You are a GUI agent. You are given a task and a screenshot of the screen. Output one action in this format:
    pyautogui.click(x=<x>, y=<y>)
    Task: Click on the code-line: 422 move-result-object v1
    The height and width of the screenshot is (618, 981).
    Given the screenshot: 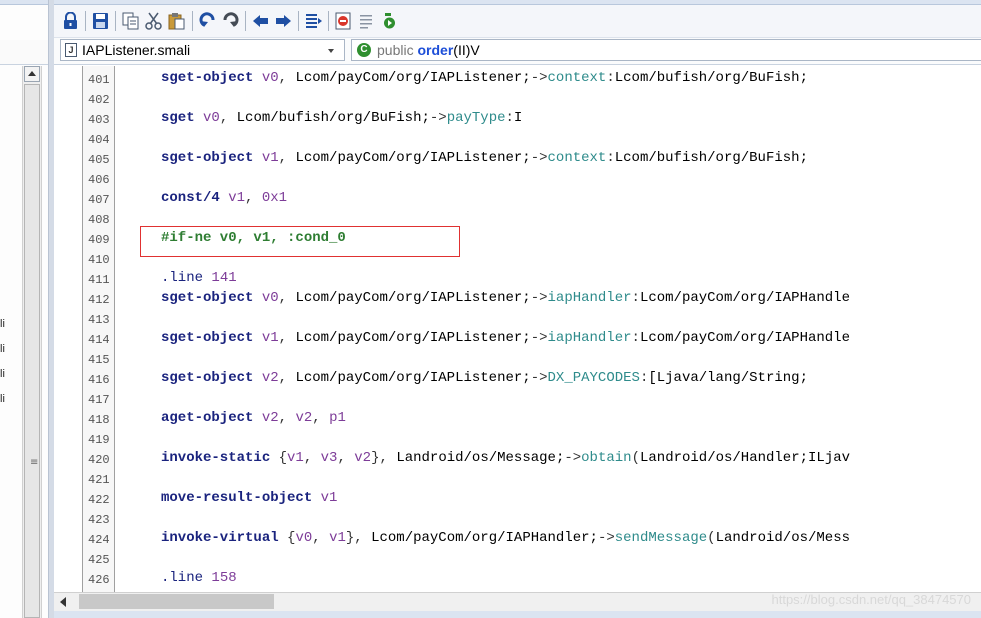 What is the action you would take?
    pyautogui.click(x=517, y=500)
    